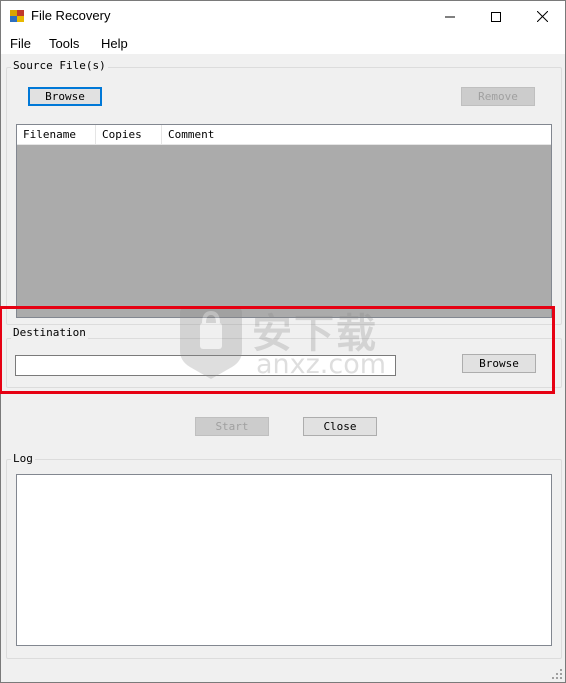 The image size is (566, 683). Describe the element at coordinates (498, 96) in the screenshot. I see `remove-button: Remove` at that location.